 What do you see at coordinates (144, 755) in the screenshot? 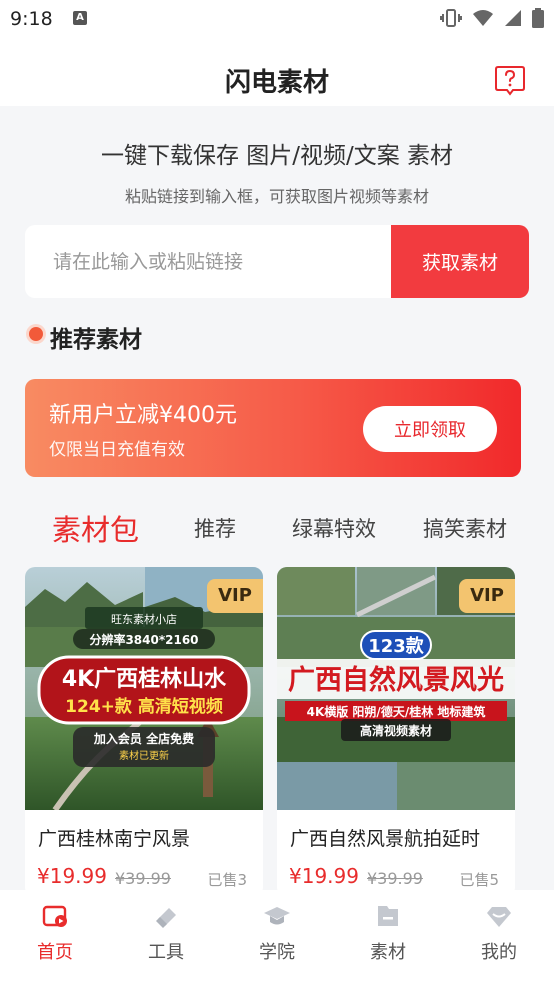
I see `thumb-update-text: 素材已更新` at bounding box center [144, 755].